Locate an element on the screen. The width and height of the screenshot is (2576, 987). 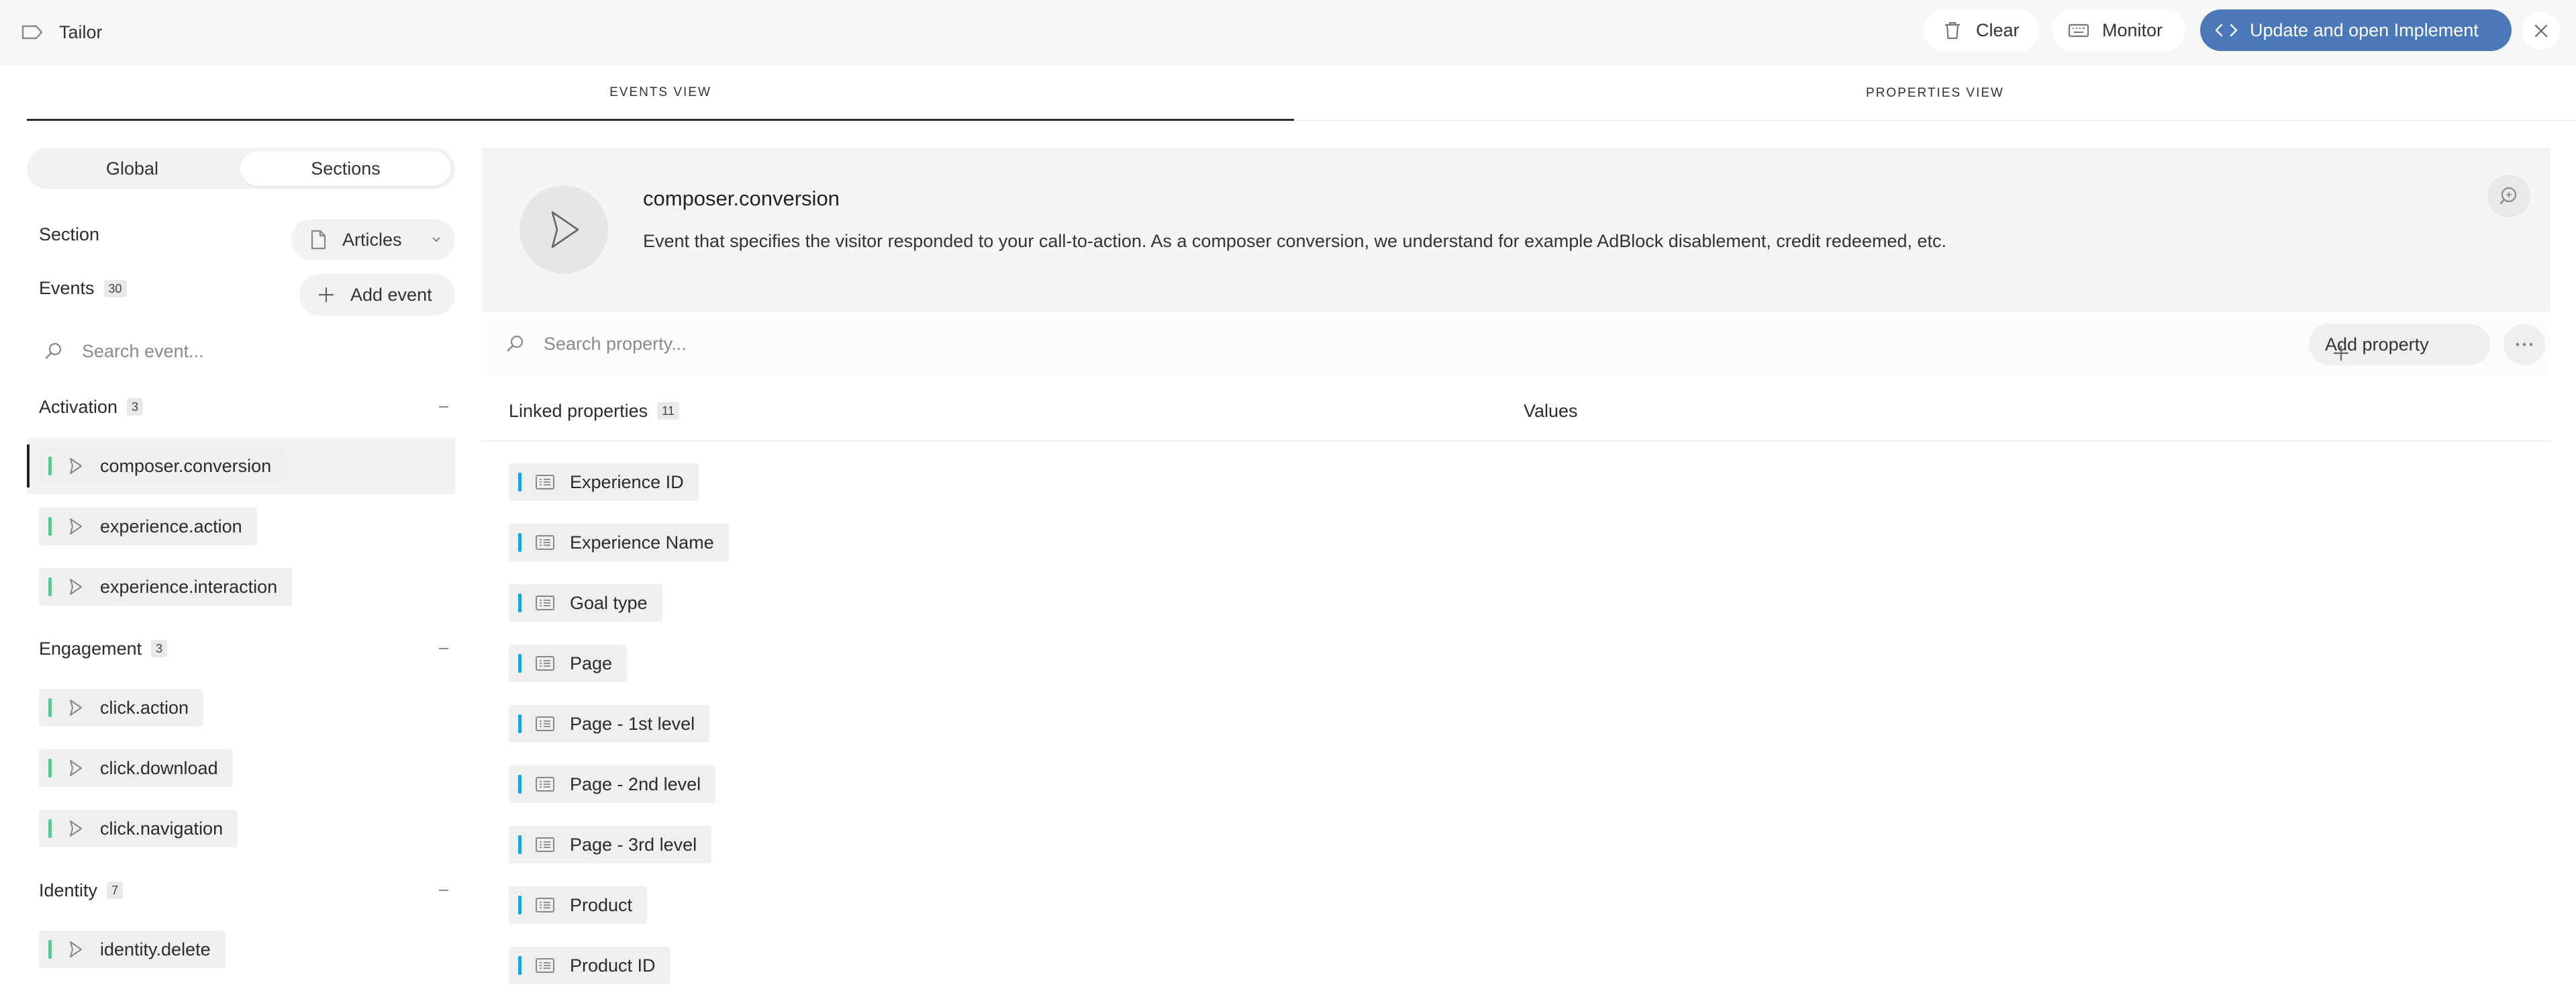
property-name: Goal type is located at coordinates (609, 602).